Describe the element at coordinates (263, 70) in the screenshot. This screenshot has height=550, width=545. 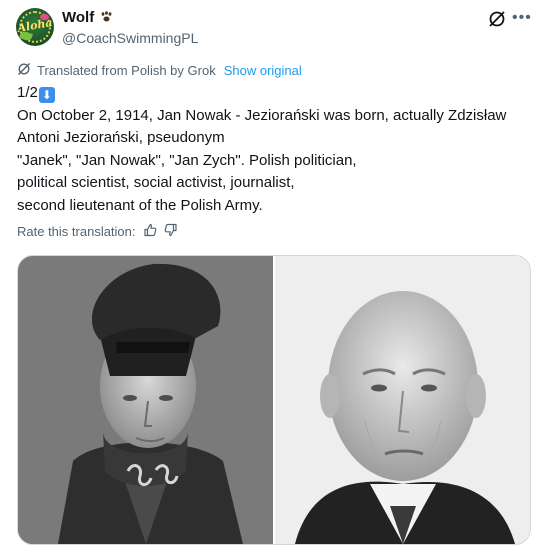
I see `show-original-link: Show original` at that location.